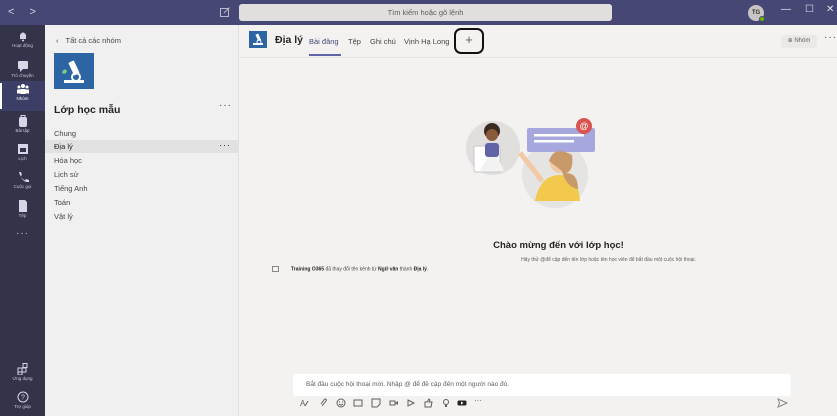 This screenshot has height=416, width=837. I want to click on avatar: TG, so click(756, 13).